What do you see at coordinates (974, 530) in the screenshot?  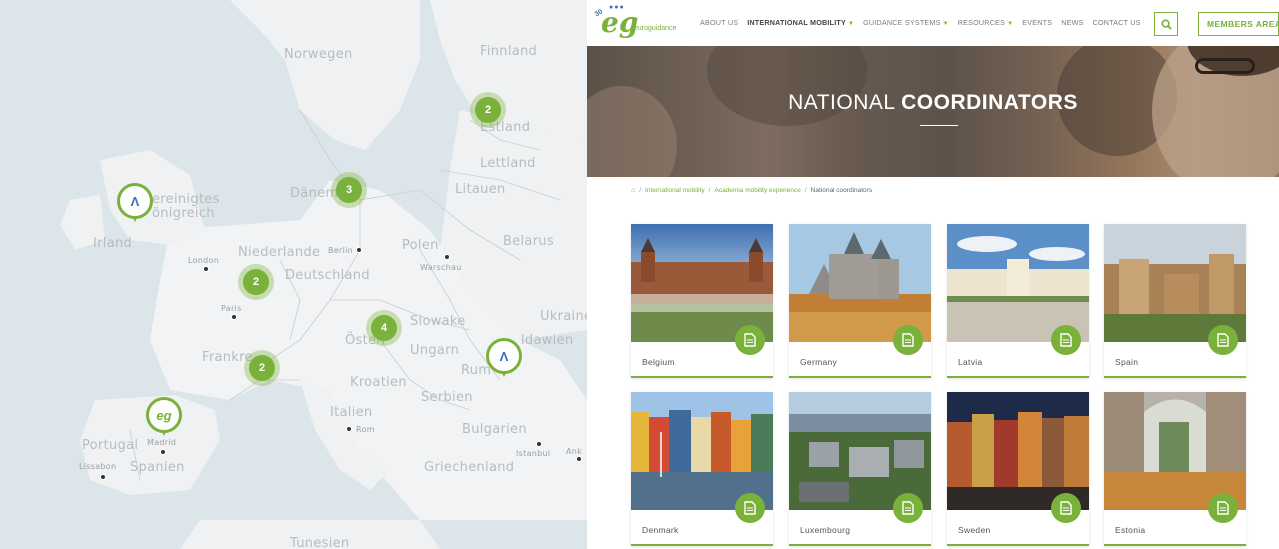 I see `country-name: Sweden` at bounding box center [974, 530].